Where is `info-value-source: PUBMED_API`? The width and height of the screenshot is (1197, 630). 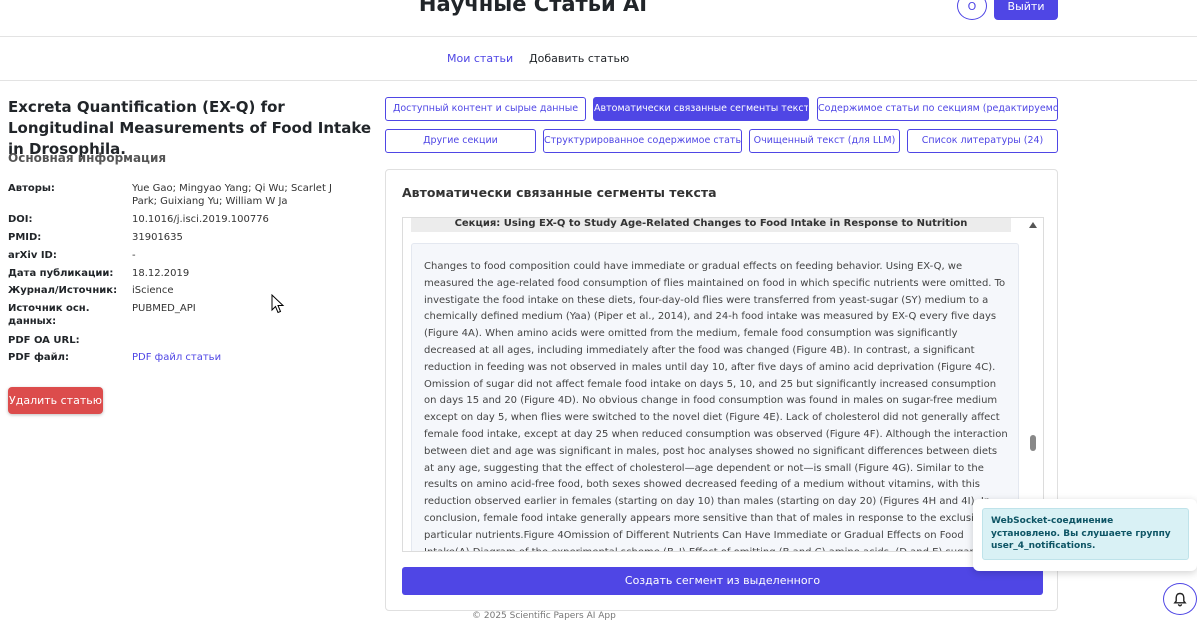 info-value-source: PUBMED_API is located at coordinates (164, 308).